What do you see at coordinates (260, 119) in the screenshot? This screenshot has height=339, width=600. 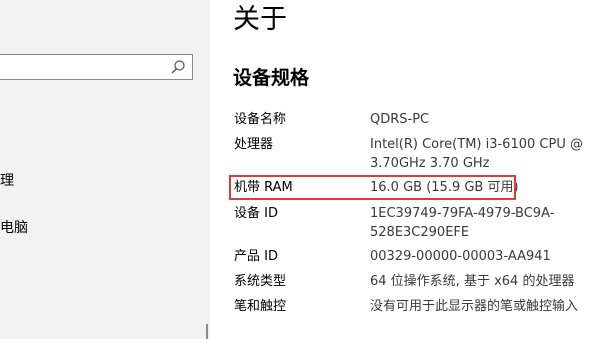 I see `spec-label-device-name: 设备名称` at bounding box center [260, 119].